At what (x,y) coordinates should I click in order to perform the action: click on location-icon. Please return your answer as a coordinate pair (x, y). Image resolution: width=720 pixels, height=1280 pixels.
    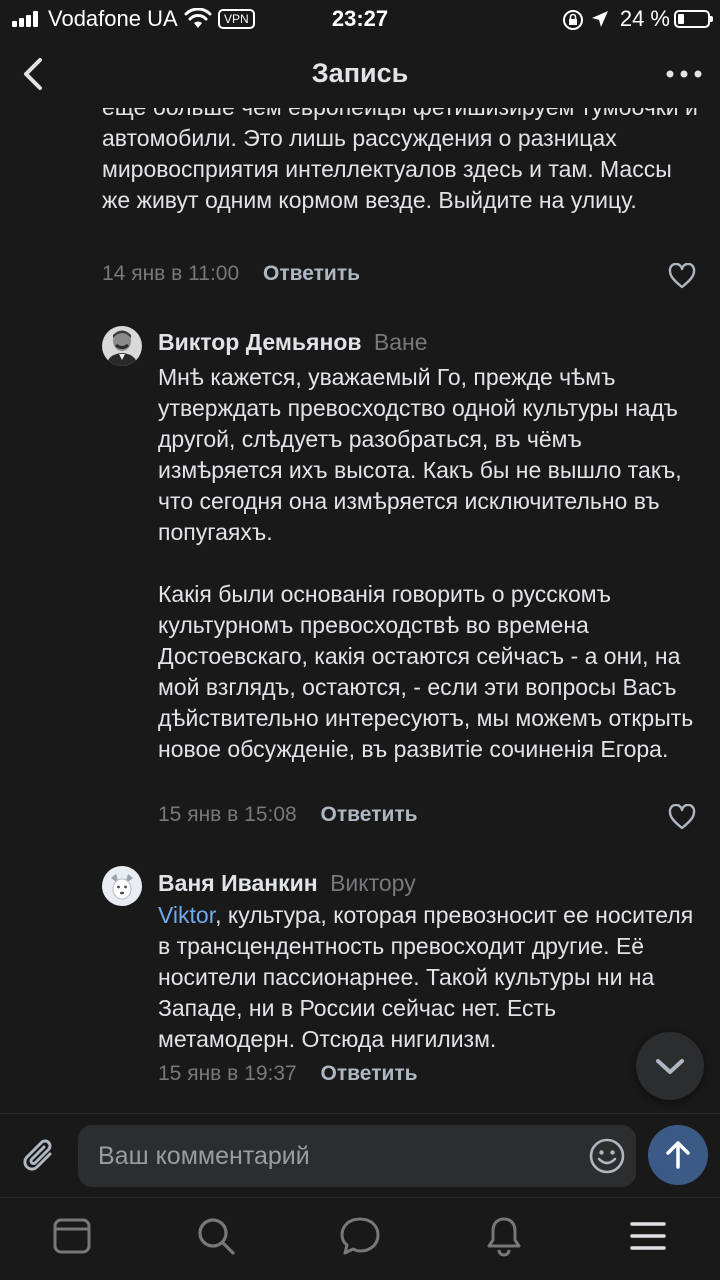
    Looking at the image, I should click on (600, 19).